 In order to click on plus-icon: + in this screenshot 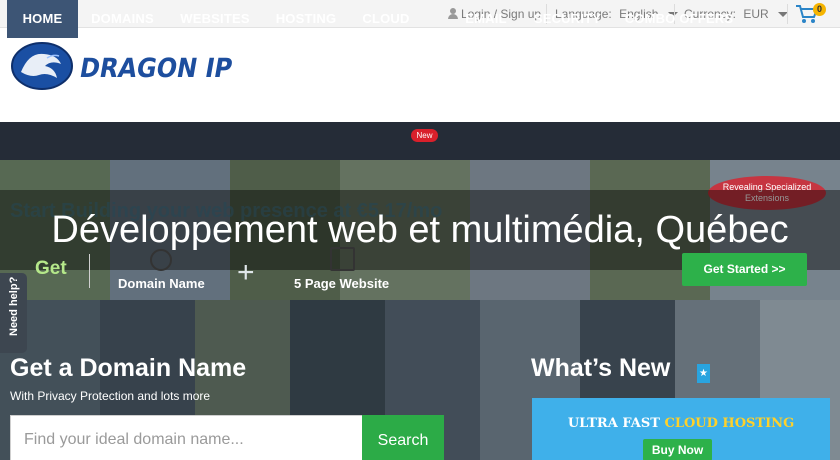, I will do `click(246, 272)`.